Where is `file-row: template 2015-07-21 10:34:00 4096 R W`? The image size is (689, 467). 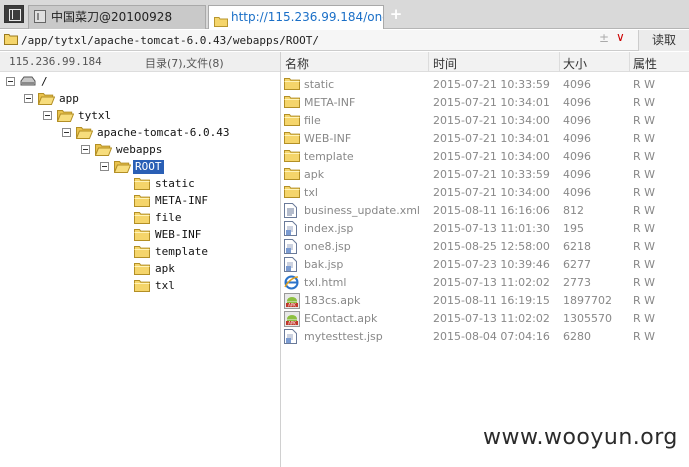 file-row: template 2015-07-21 10:34:00 4096 R W is located at coordinates (485, 156).